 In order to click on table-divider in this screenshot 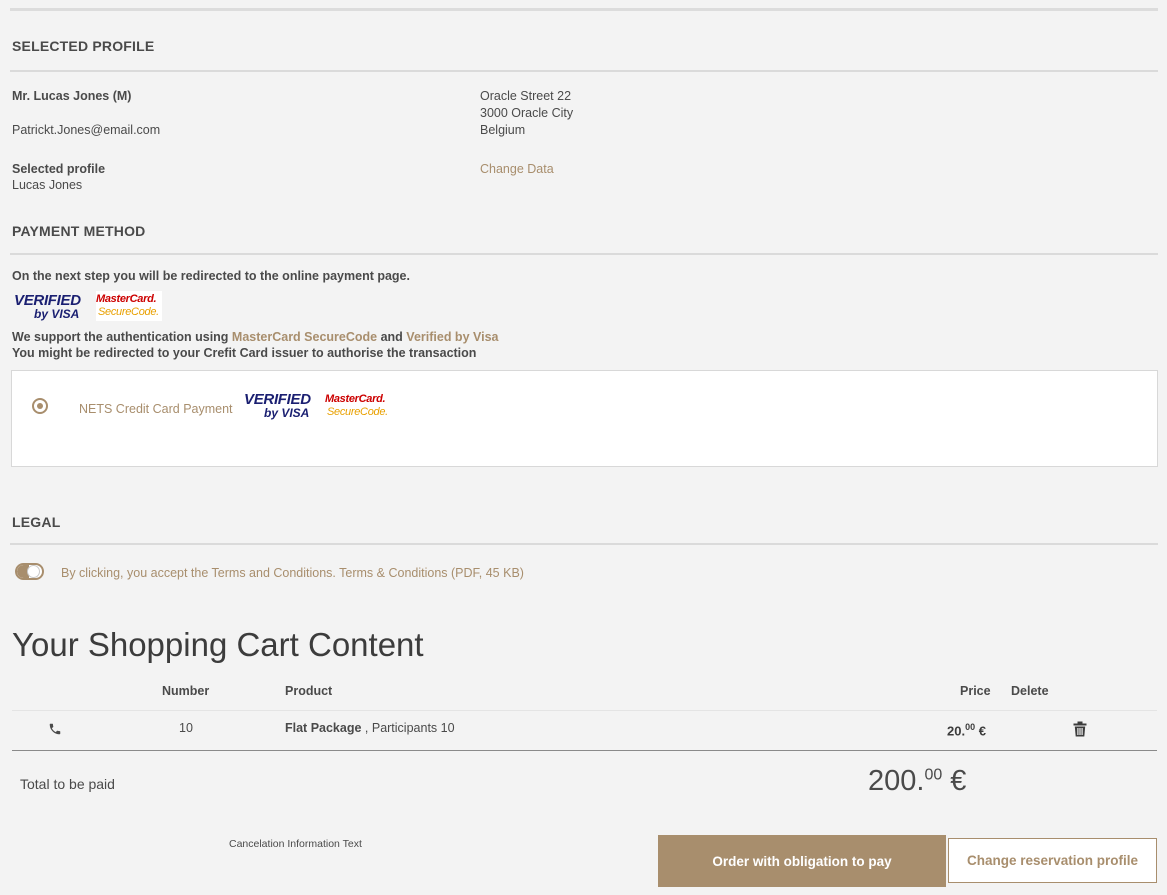, I will do `click(584, 710)`.